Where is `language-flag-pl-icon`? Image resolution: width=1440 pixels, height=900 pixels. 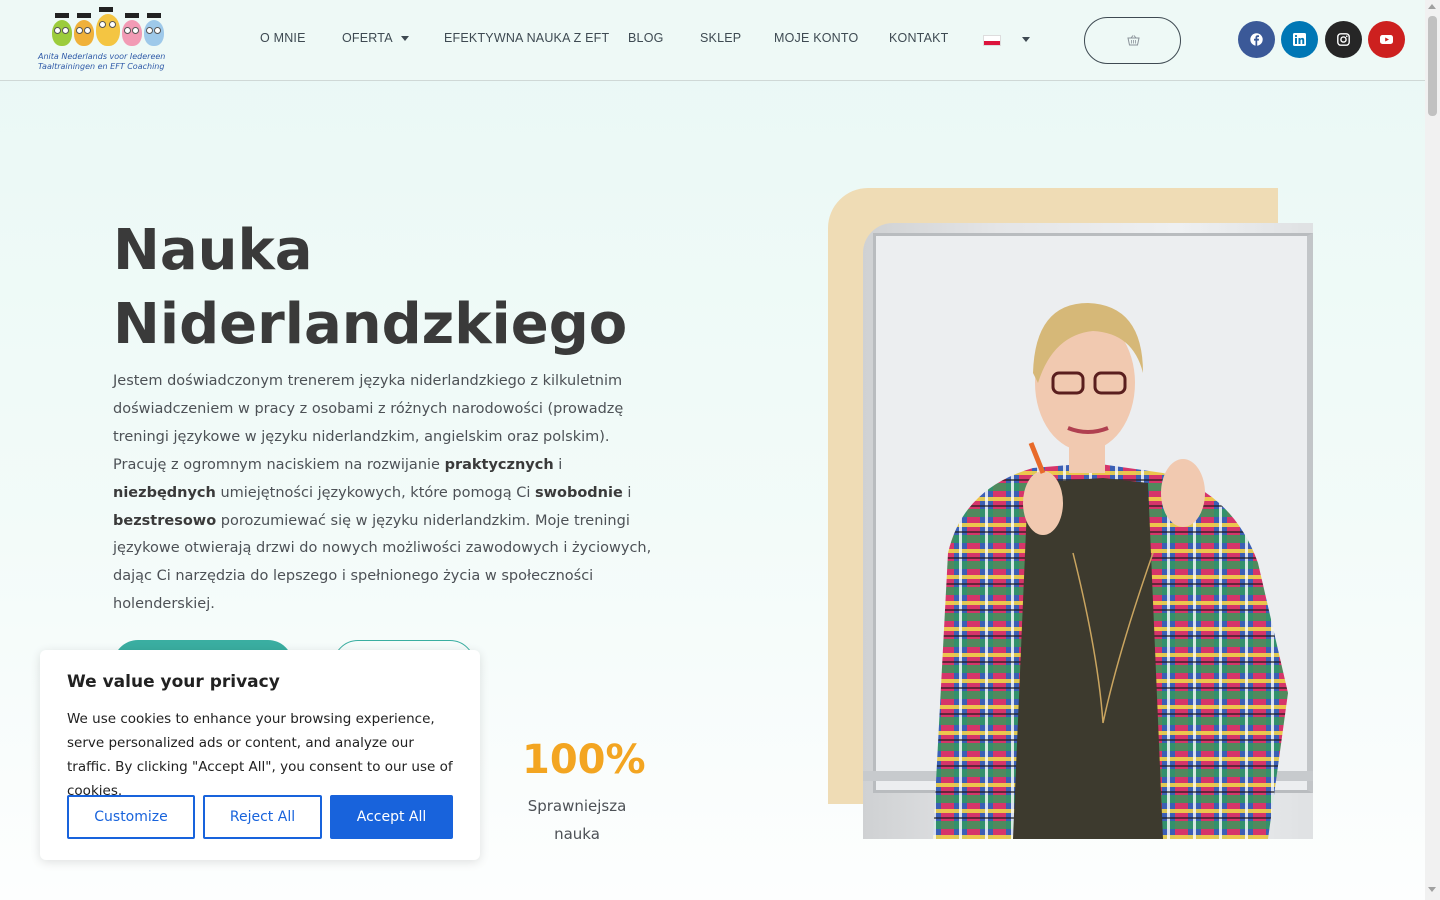 language-flag-pl-icon is located at coordinates (992, 40).